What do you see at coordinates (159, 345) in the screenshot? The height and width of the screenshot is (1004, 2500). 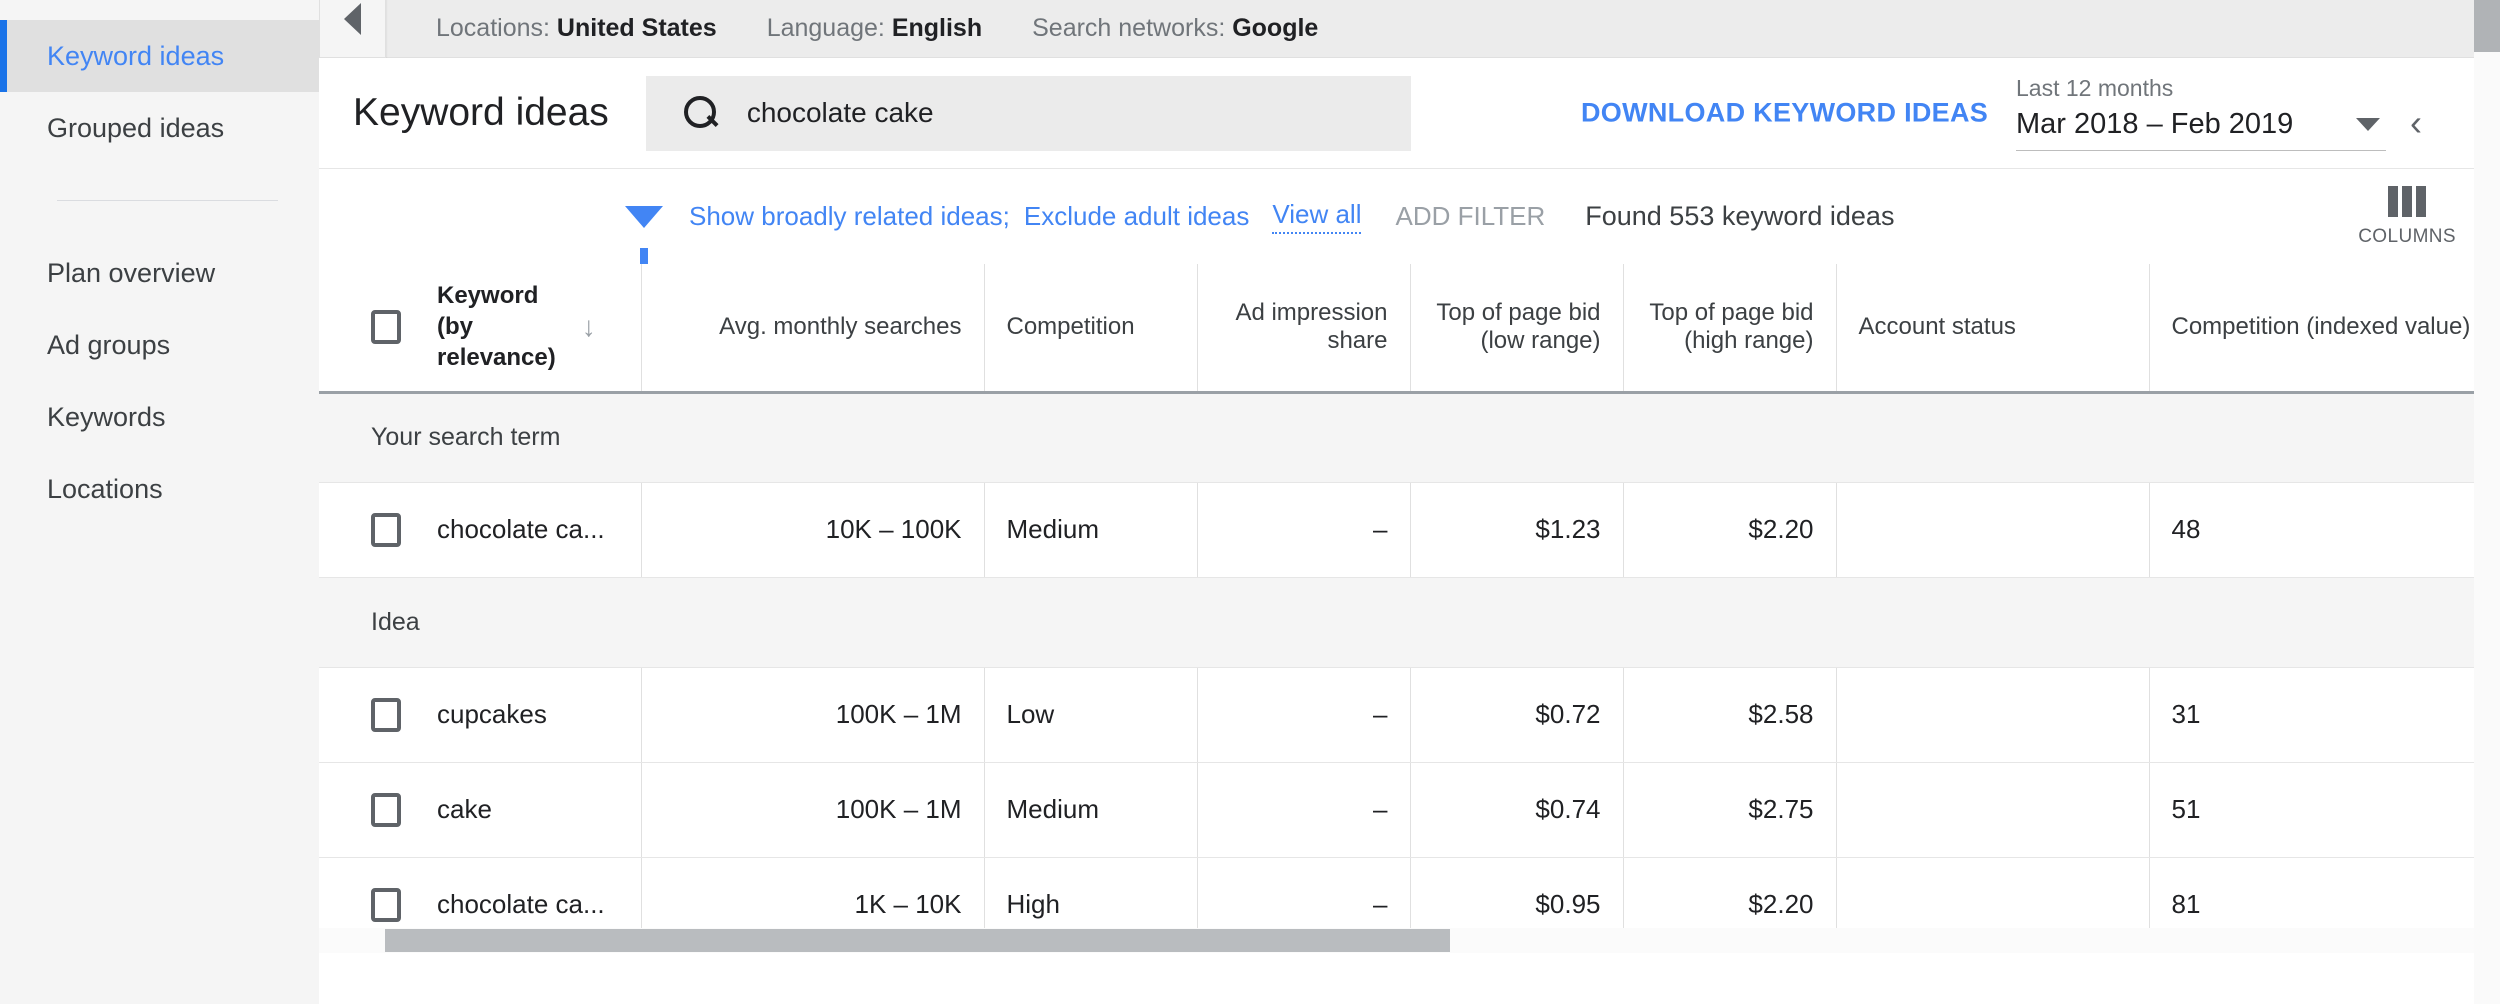 I see `sidebar-item-ad-groups: Ad groups` at bounding box center [159, 345].